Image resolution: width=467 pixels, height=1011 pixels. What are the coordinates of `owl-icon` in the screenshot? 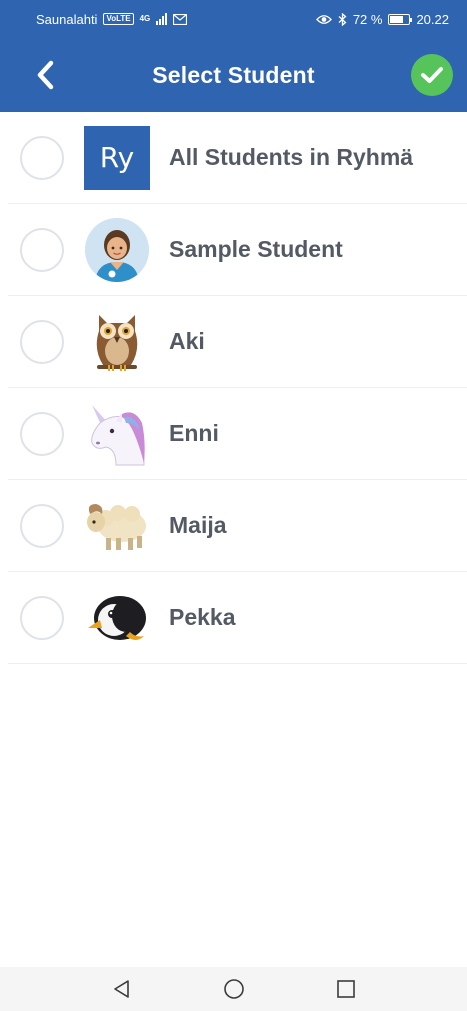 It's located at (117, 342).